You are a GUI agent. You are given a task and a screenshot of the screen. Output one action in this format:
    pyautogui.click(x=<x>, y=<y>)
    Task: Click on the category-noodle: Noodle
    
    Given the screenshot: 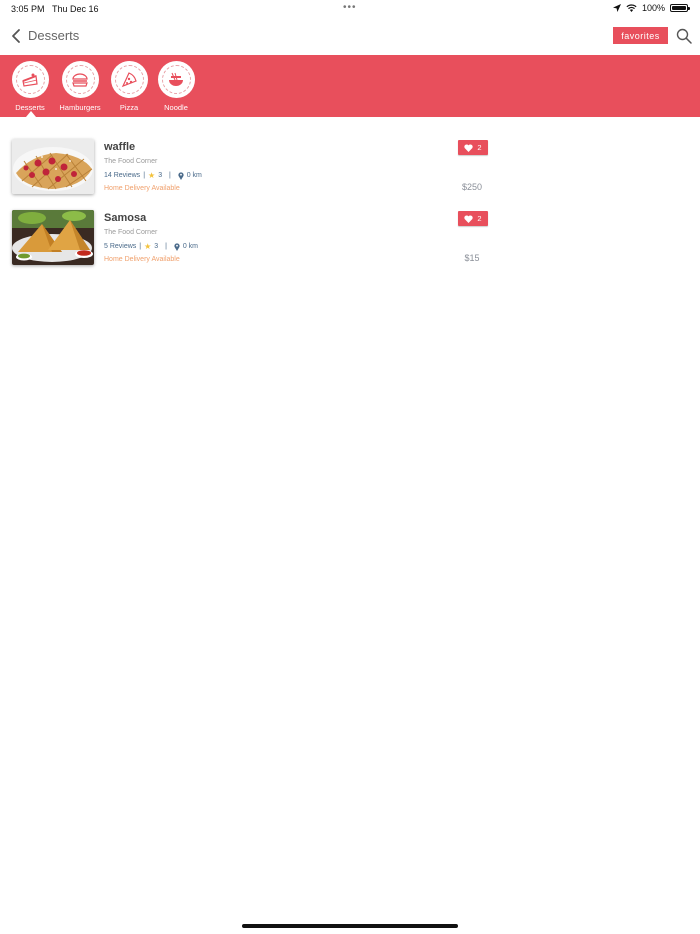 What is the action you would take?
    pyautogui.click(x=176, y=86)
    